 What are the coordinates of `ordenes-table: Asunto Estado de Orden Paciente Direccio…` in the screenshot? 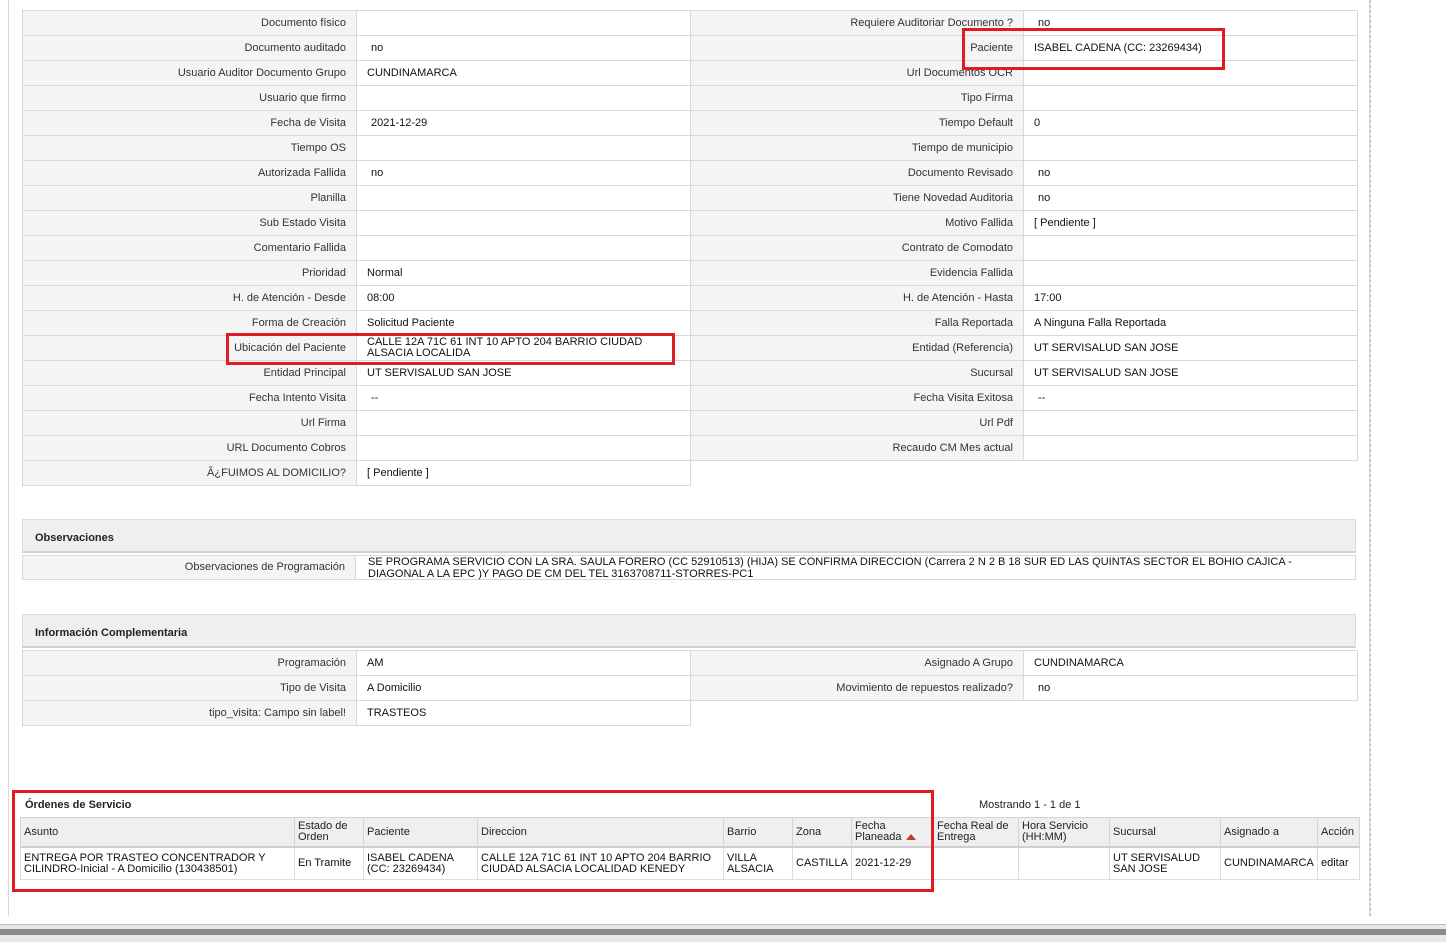 It's located at (690, 848).